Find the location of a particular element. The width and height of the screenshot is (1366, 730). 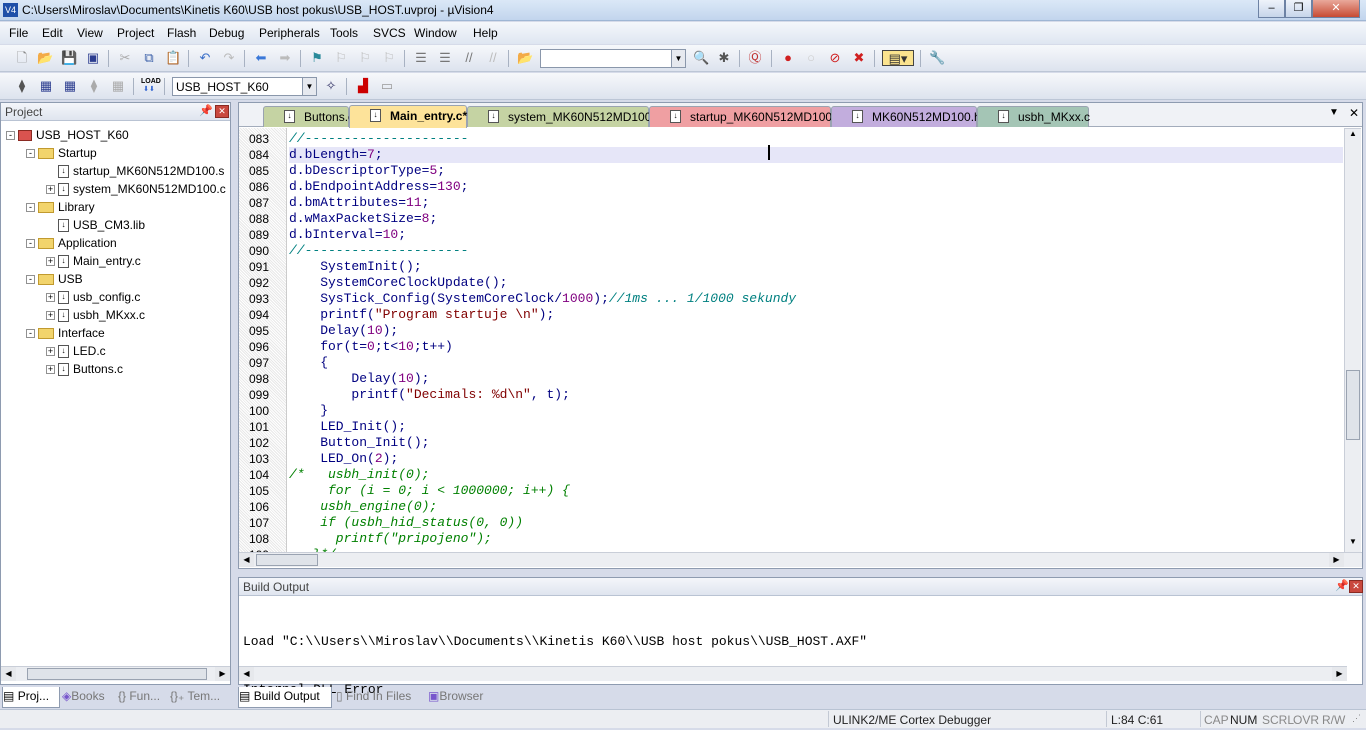

close-panel-icon: ✕ is located at coordinates (1356, 586).